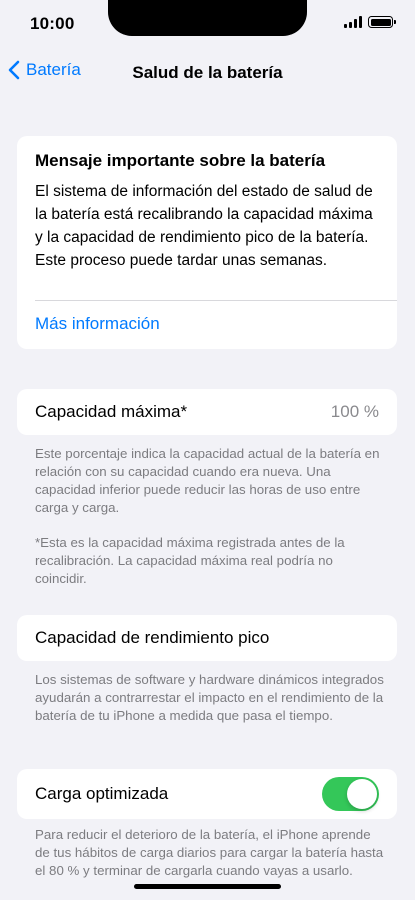  I want to click on status-time: 10:00, so click(52, 23).